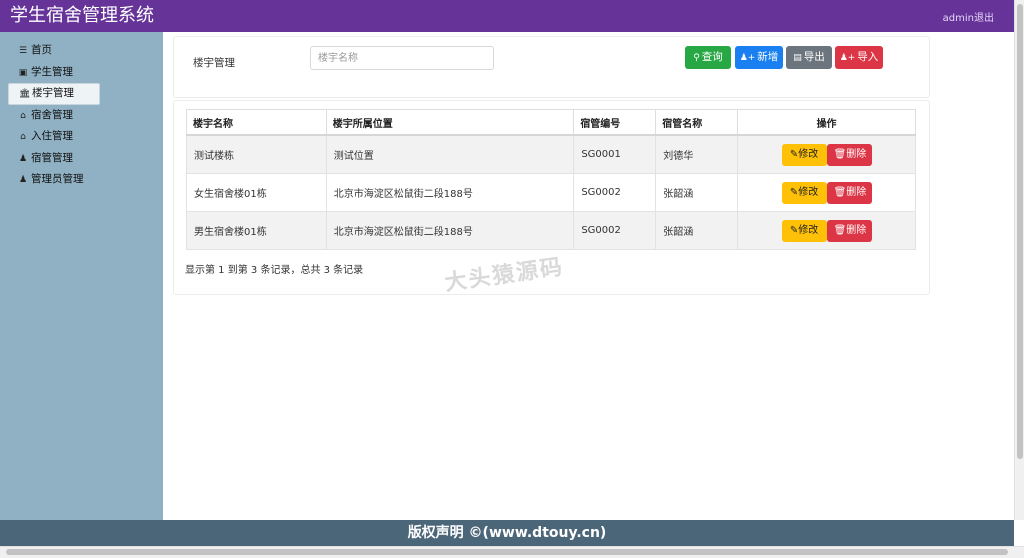 The image size is (1024, 558). What do you see at coordinates (712, 57) in the screenshot?
I see `query-button-label: 查询` at bounding box center [712, 57].